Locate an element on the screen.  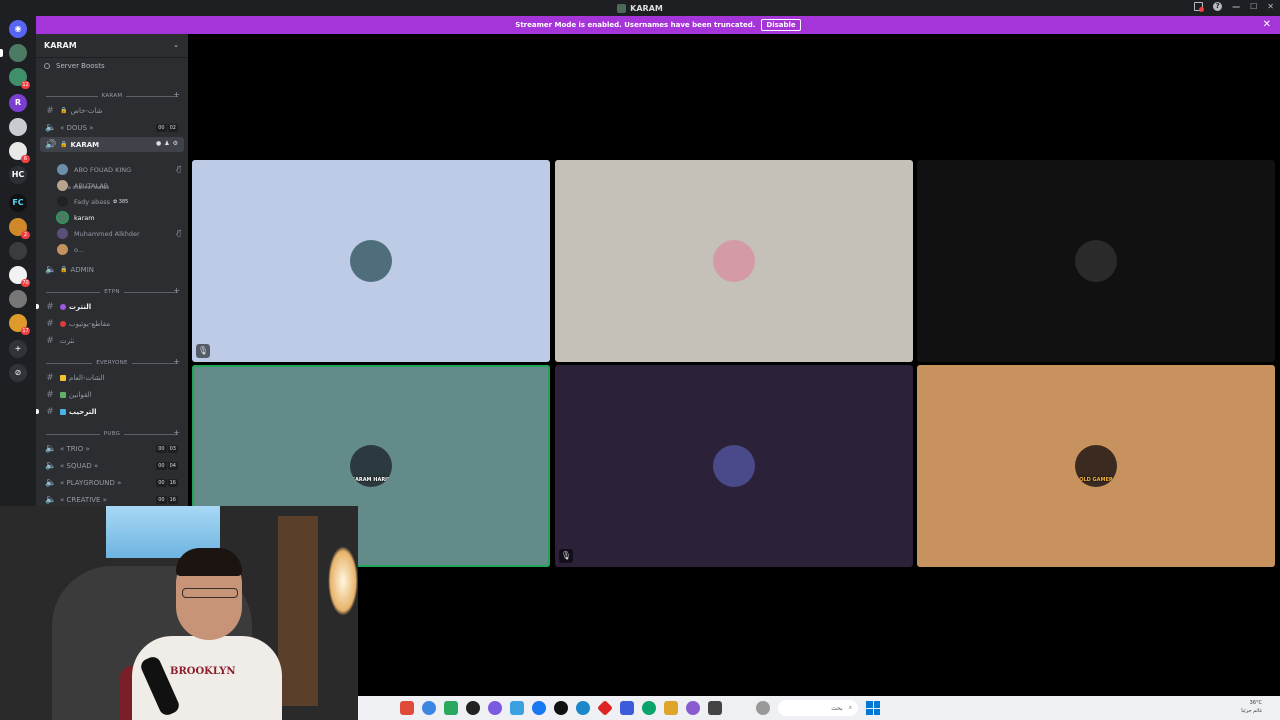
server-icon is located at coordinates (622, 8).